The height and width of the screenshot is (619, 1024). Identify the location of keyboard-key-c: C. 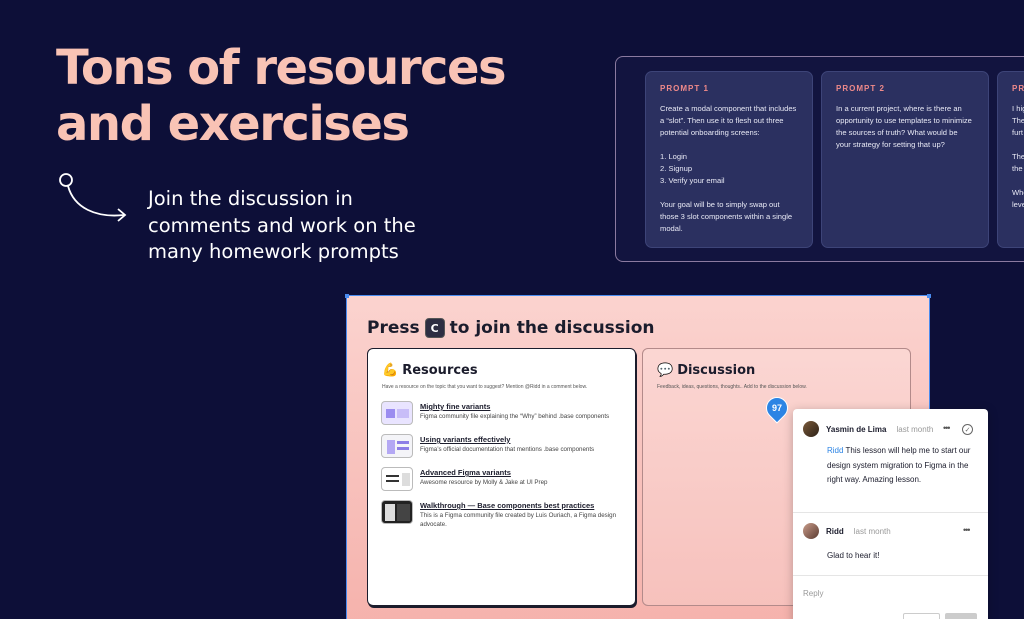
(434, 328).